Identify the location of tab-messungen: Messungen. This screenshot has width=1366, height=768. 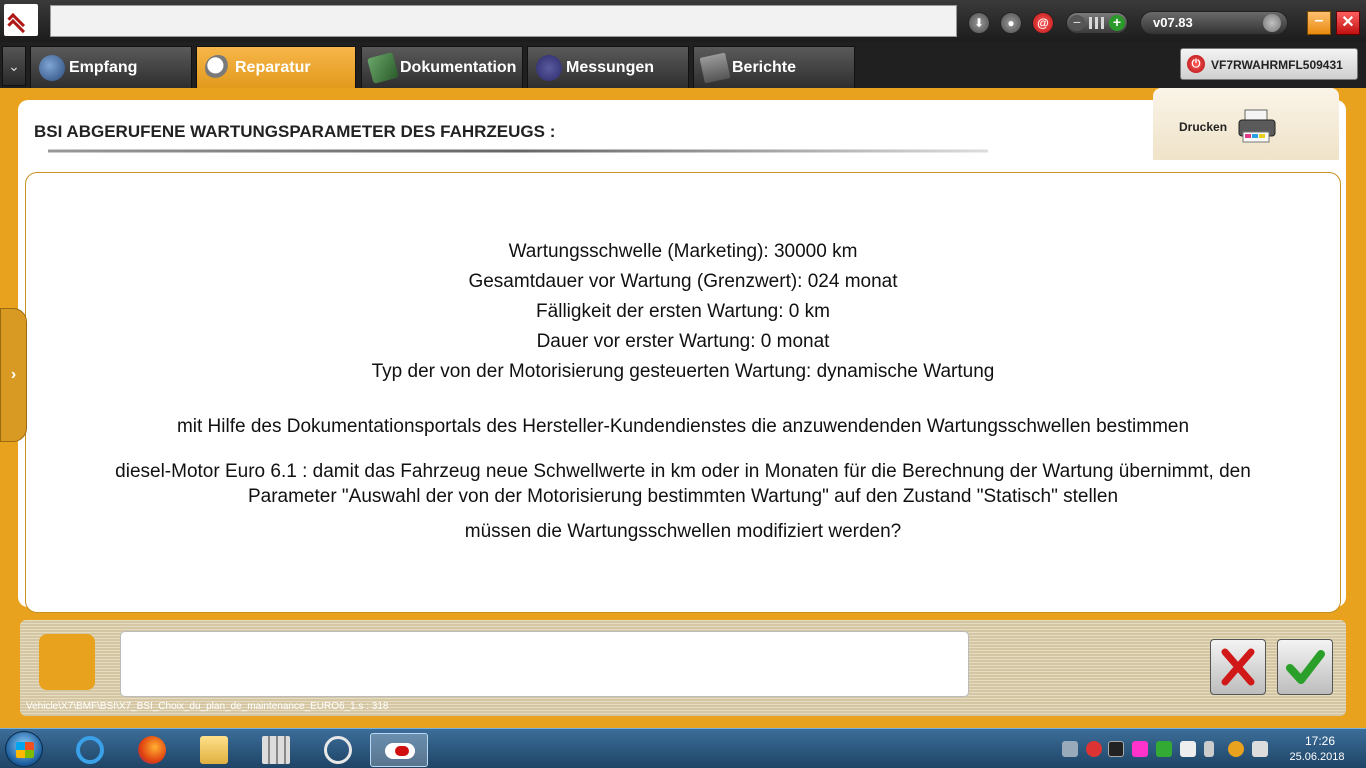
(608, 67).